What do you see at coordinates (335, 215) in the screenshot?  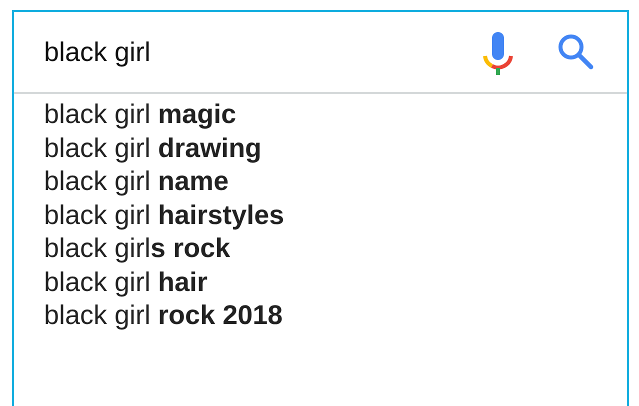 I see `suggestion-item: black girl hairstyles` at bounding box center [335, 215].